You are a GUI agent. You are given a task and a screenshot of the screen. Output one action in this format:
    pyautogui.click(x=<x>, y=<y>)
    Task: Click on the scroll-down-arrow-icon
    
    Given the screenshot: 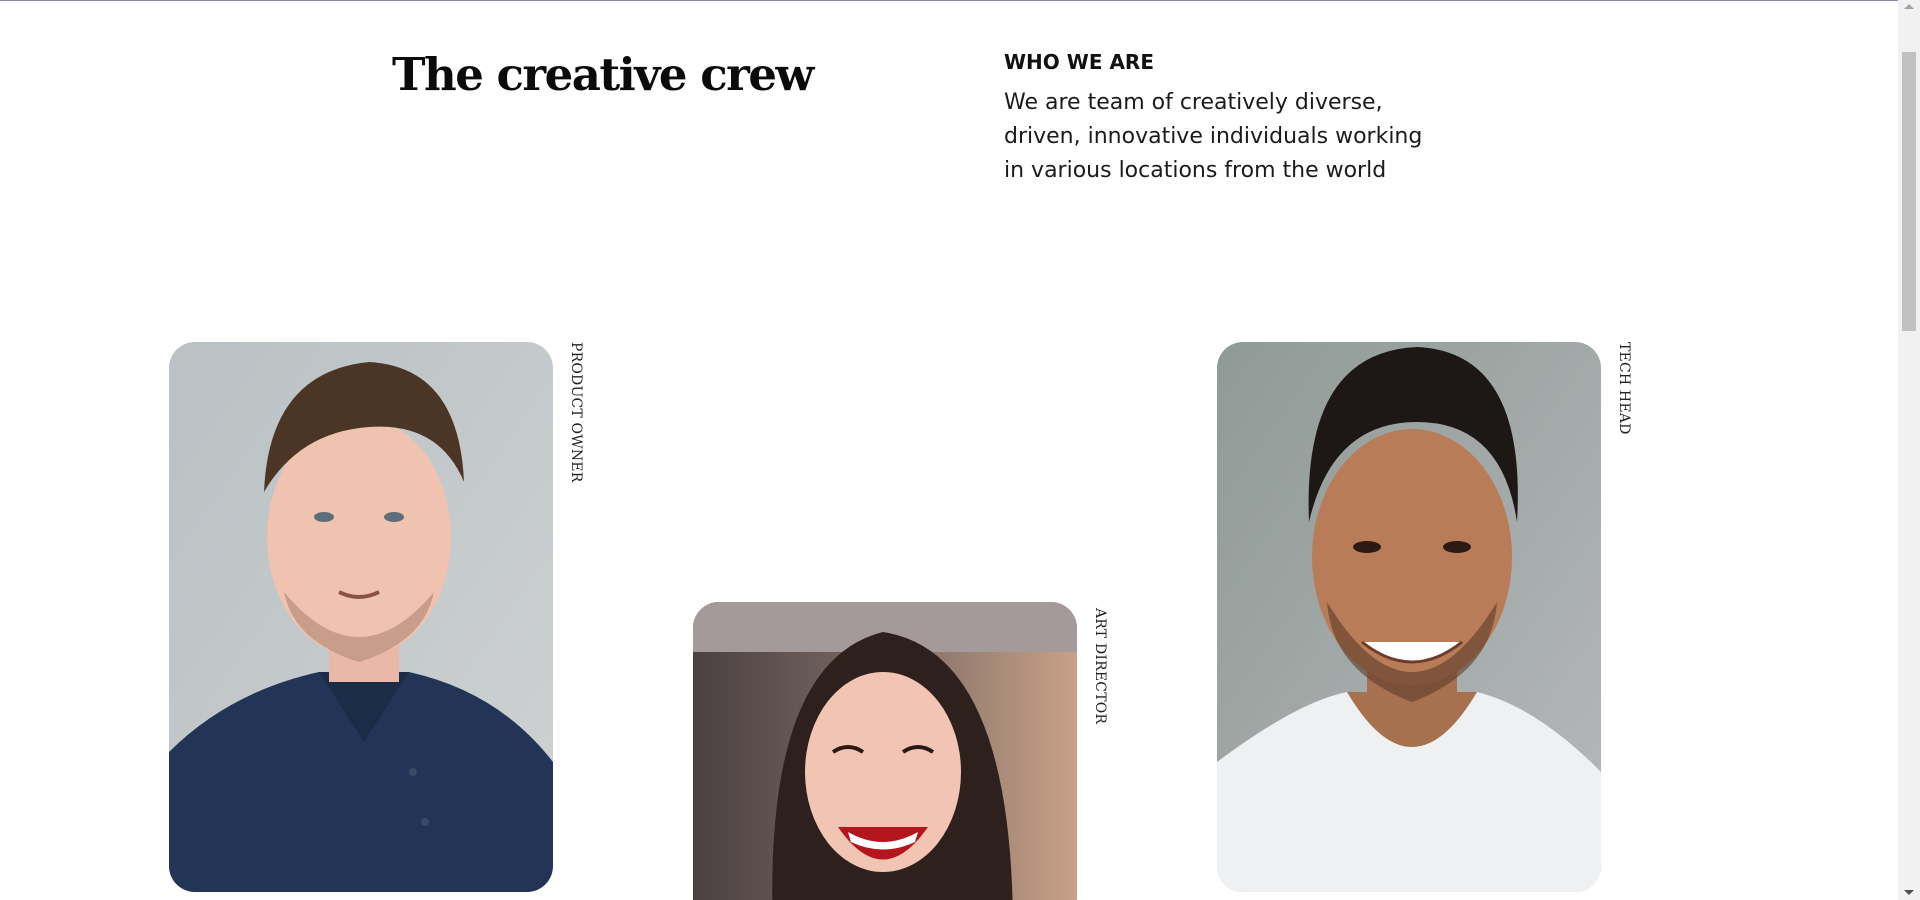 What is the action you would take?
    pyautogui.click(x=1909, y=892)
    